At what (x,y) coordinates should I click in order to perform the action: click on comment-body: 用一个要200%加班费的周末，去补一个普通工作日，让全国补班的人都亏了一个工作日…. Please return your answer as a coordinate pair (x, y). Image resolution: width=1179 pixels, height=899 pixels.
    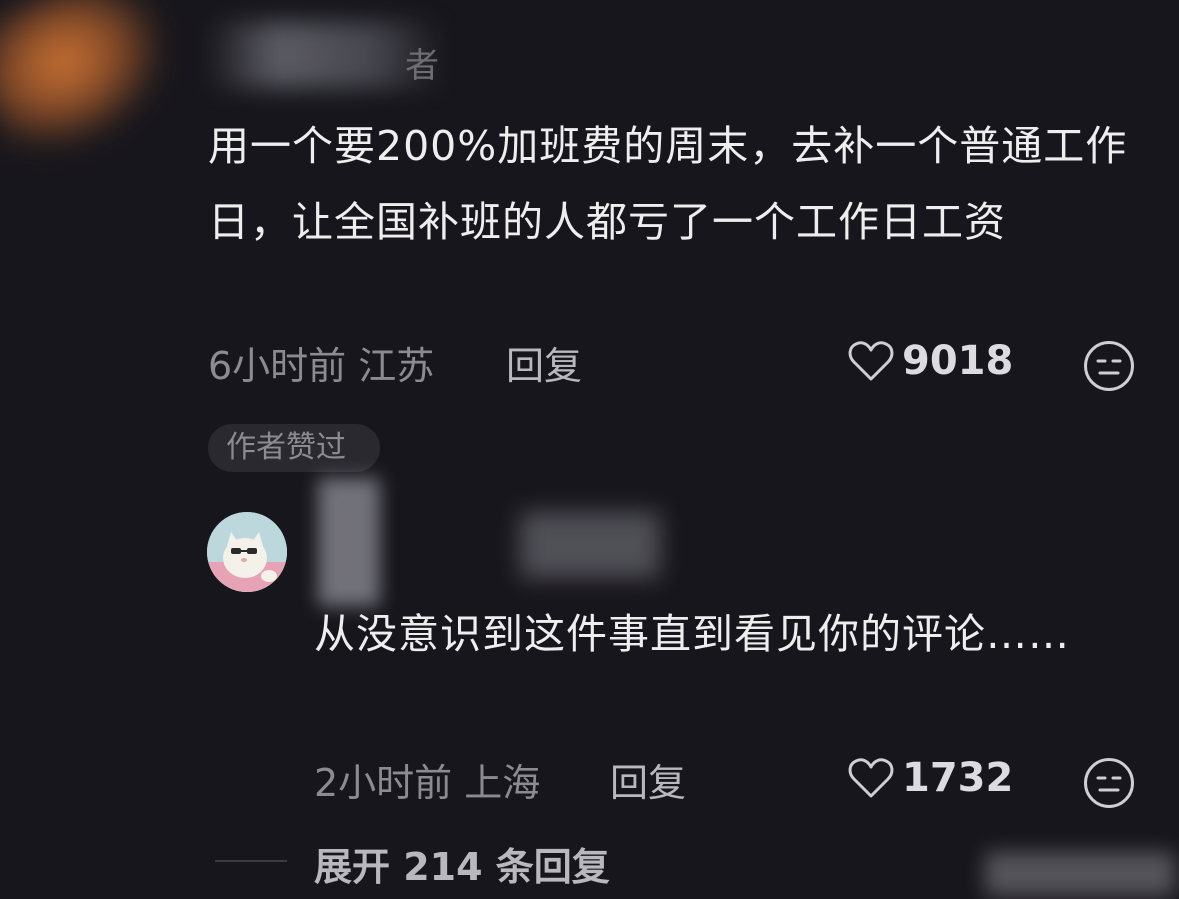
    Looking at the image, I should click on (668, 184).